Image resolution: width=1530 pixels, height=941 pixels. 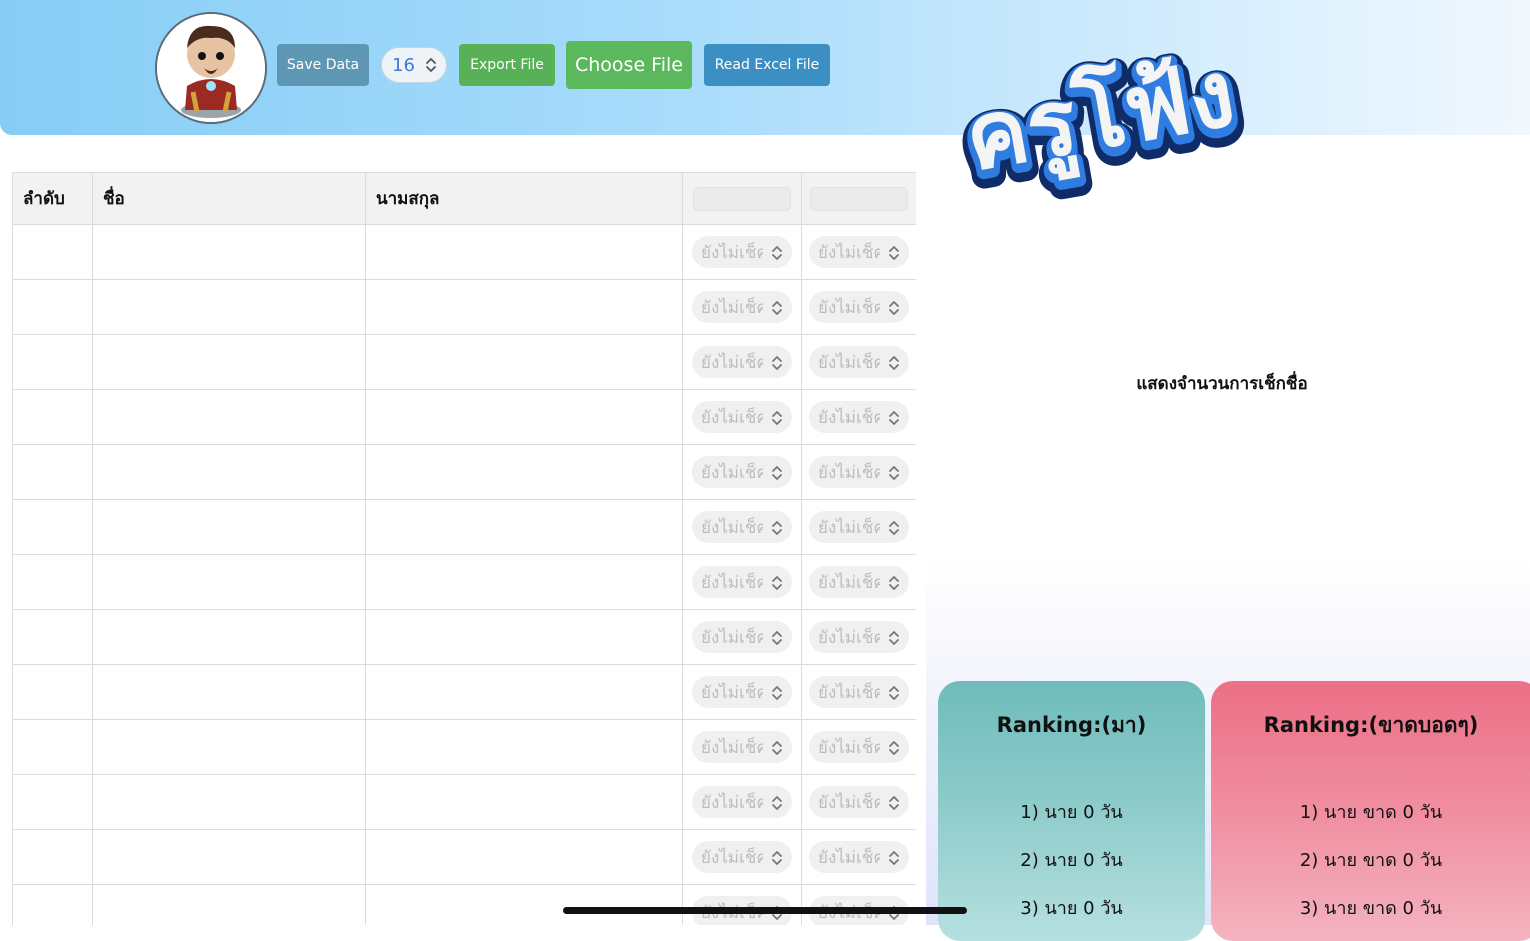 What do you see at coordinates (229, 198) in the screenshot?
I see `header-first-name: ชื่อ` at bounding box center [229, 198].